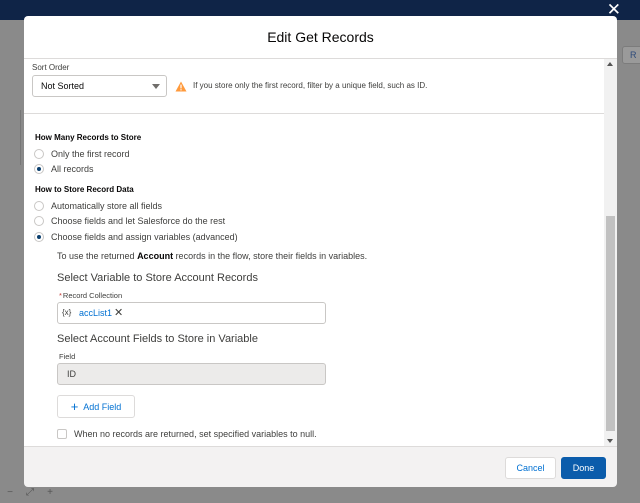  I want to click on warning-triangle-icon, so click(181, 86).